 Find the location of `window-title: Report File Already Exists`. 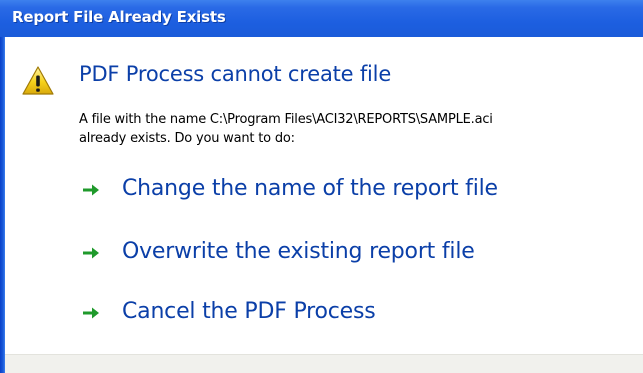

window-title: Report File Already Exists is located at coordinates (119, 17).